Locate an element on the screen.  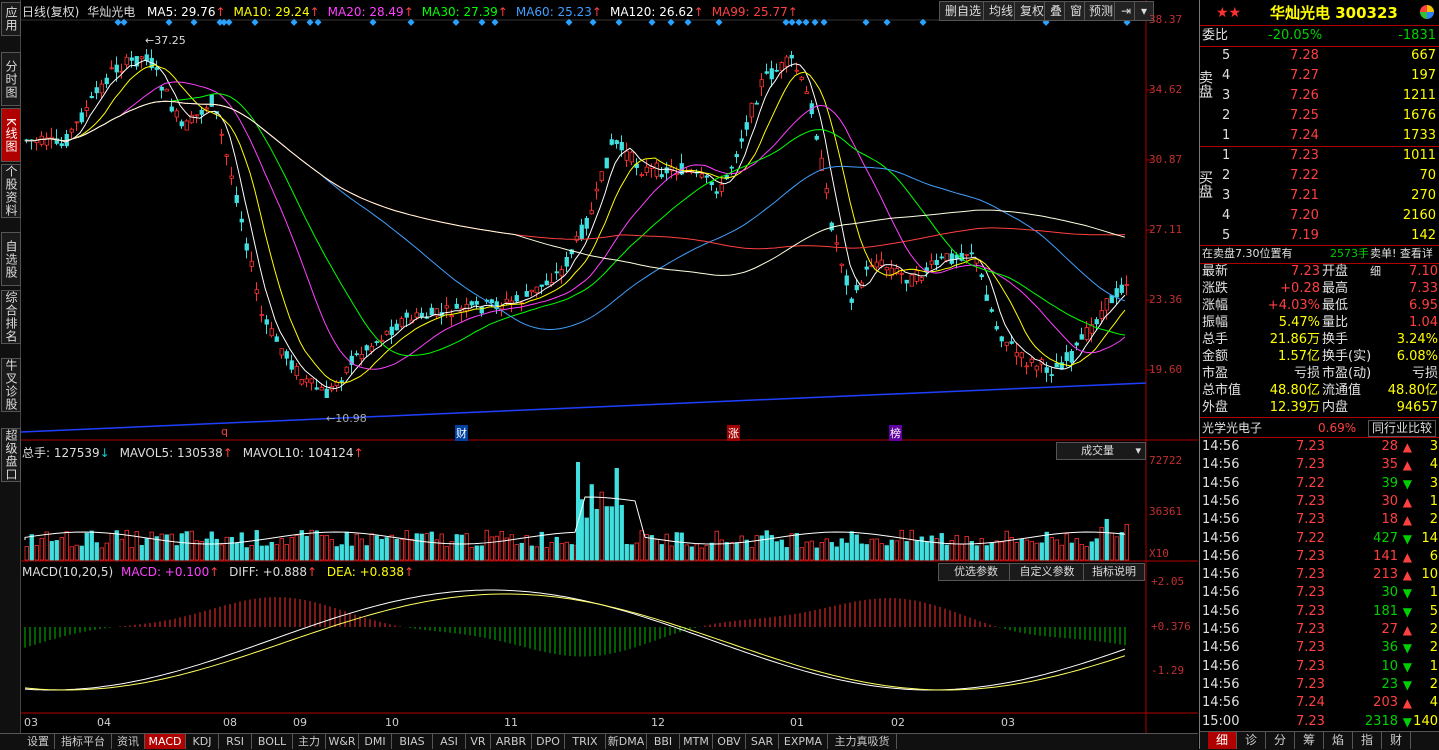
tick-row: 14:56 7.22 427 ▼ 14 is located at coordinates (1320, 538).